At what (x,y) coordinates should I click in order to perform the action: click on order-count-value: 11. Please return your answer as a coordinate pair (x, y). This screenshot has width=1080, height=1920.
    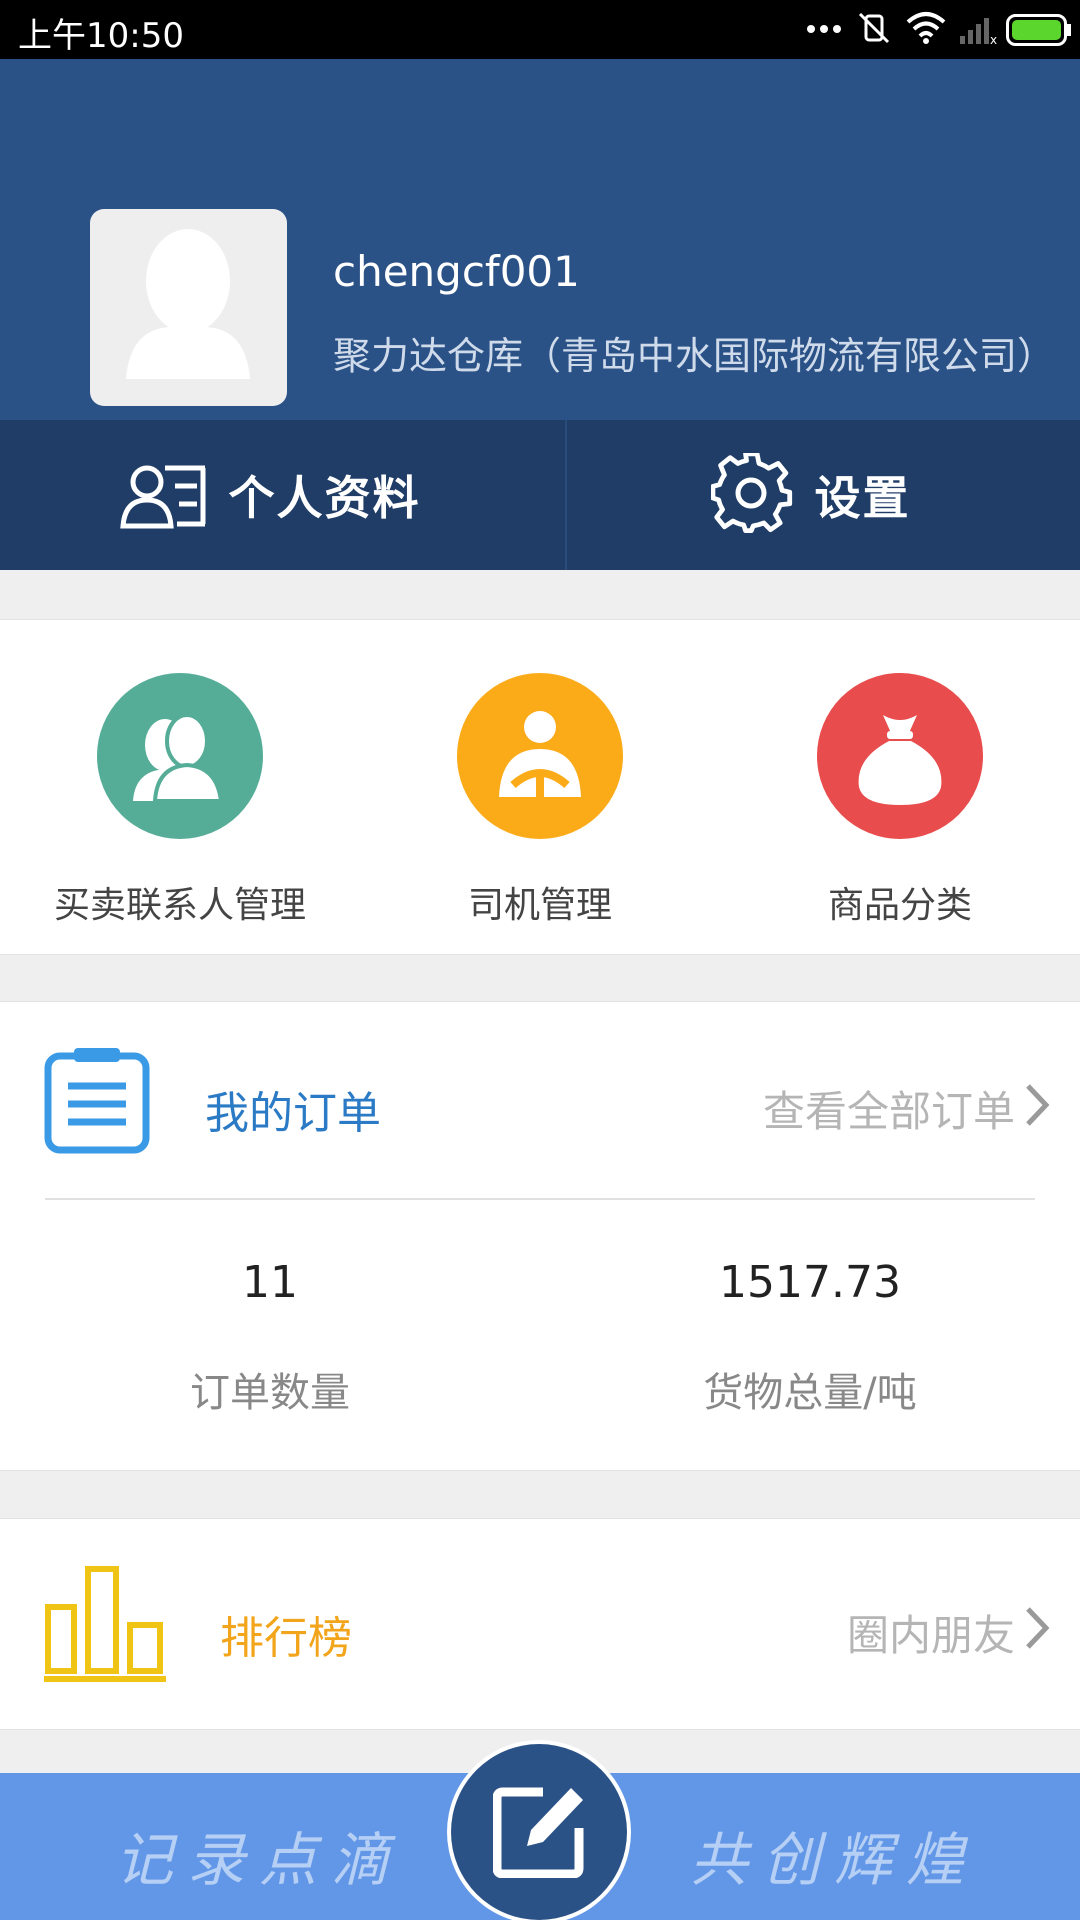
    Looking at the image, I should click on (270, 1282).